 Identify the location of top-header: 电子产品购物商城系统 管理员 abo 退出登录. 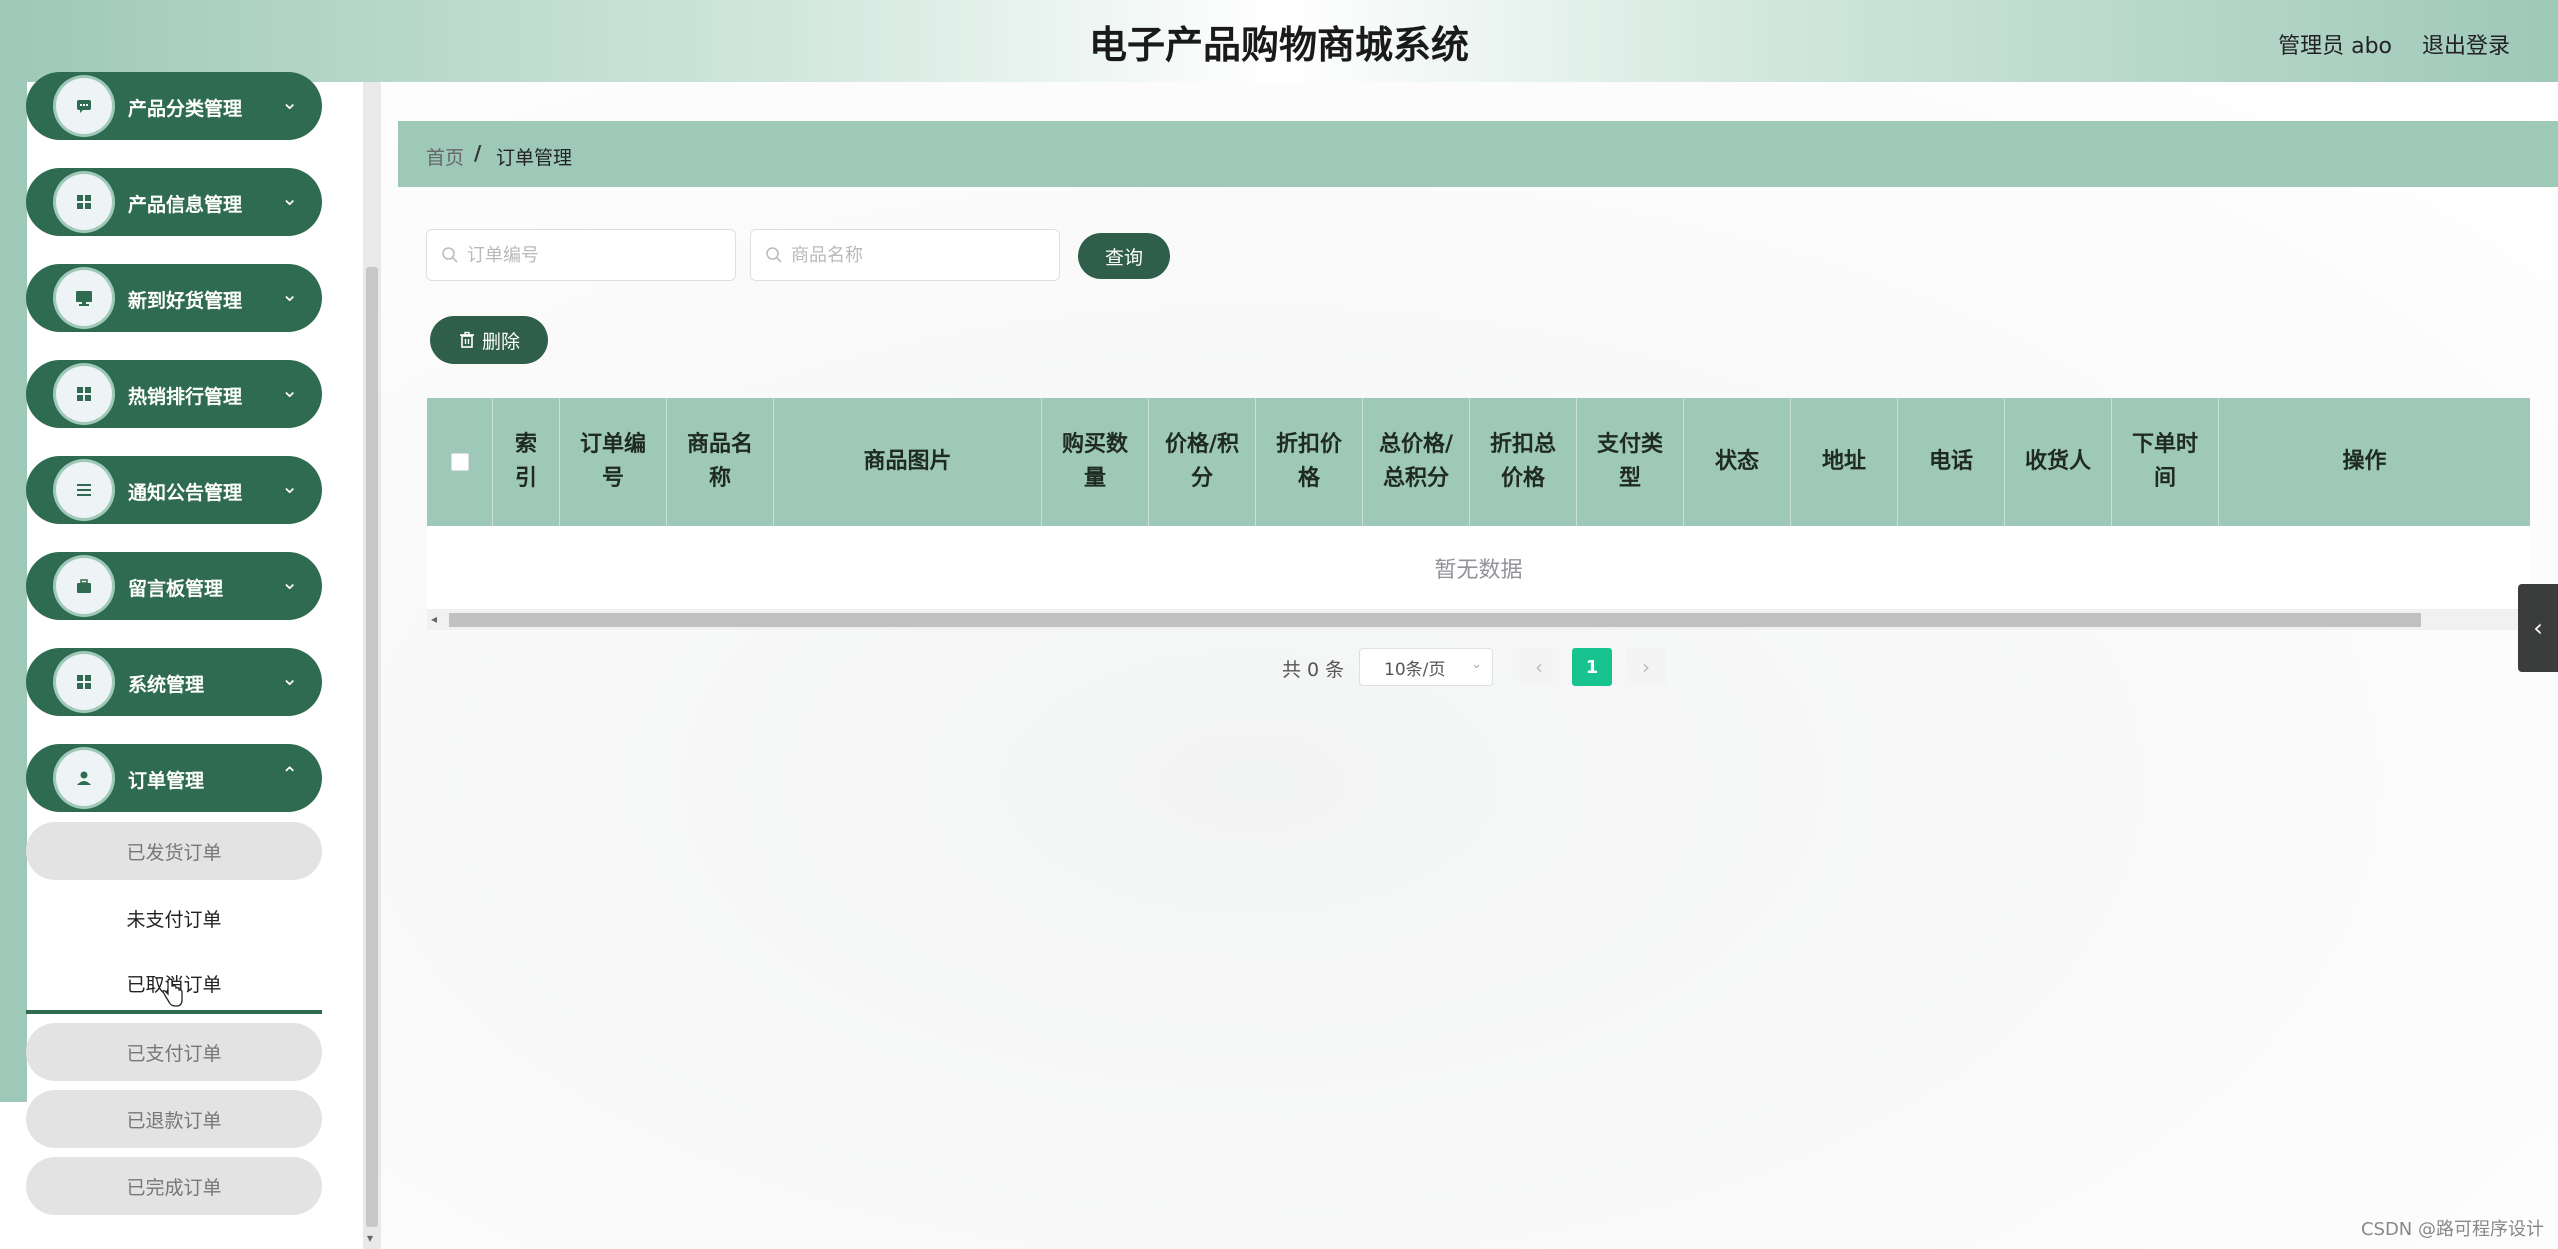
(1279, 41).